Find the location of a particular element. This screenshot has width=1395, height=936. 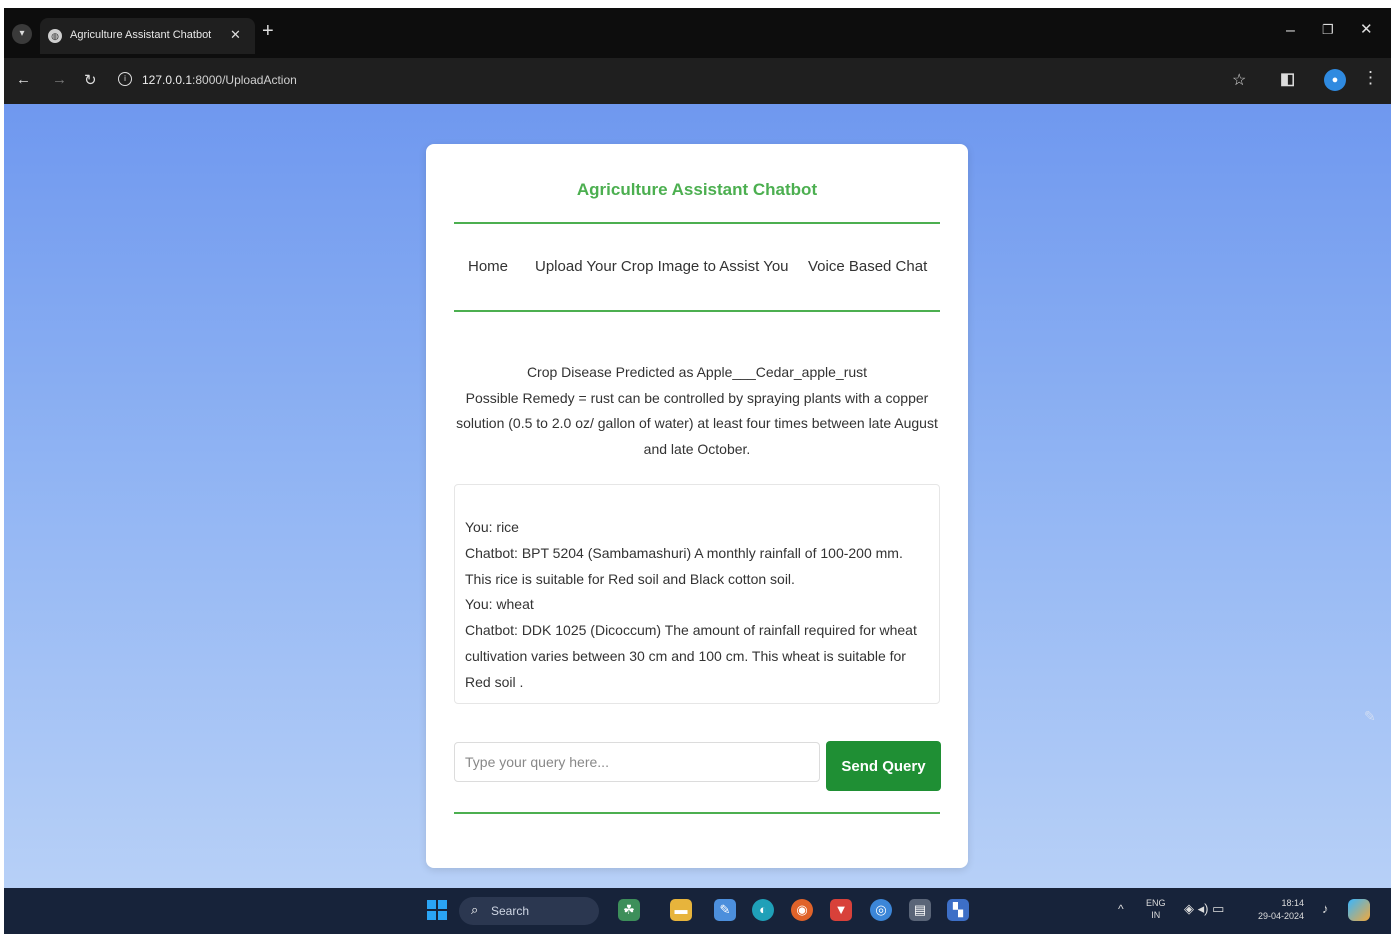

brave-icon: ▼ is located at coordinates (841, 910).